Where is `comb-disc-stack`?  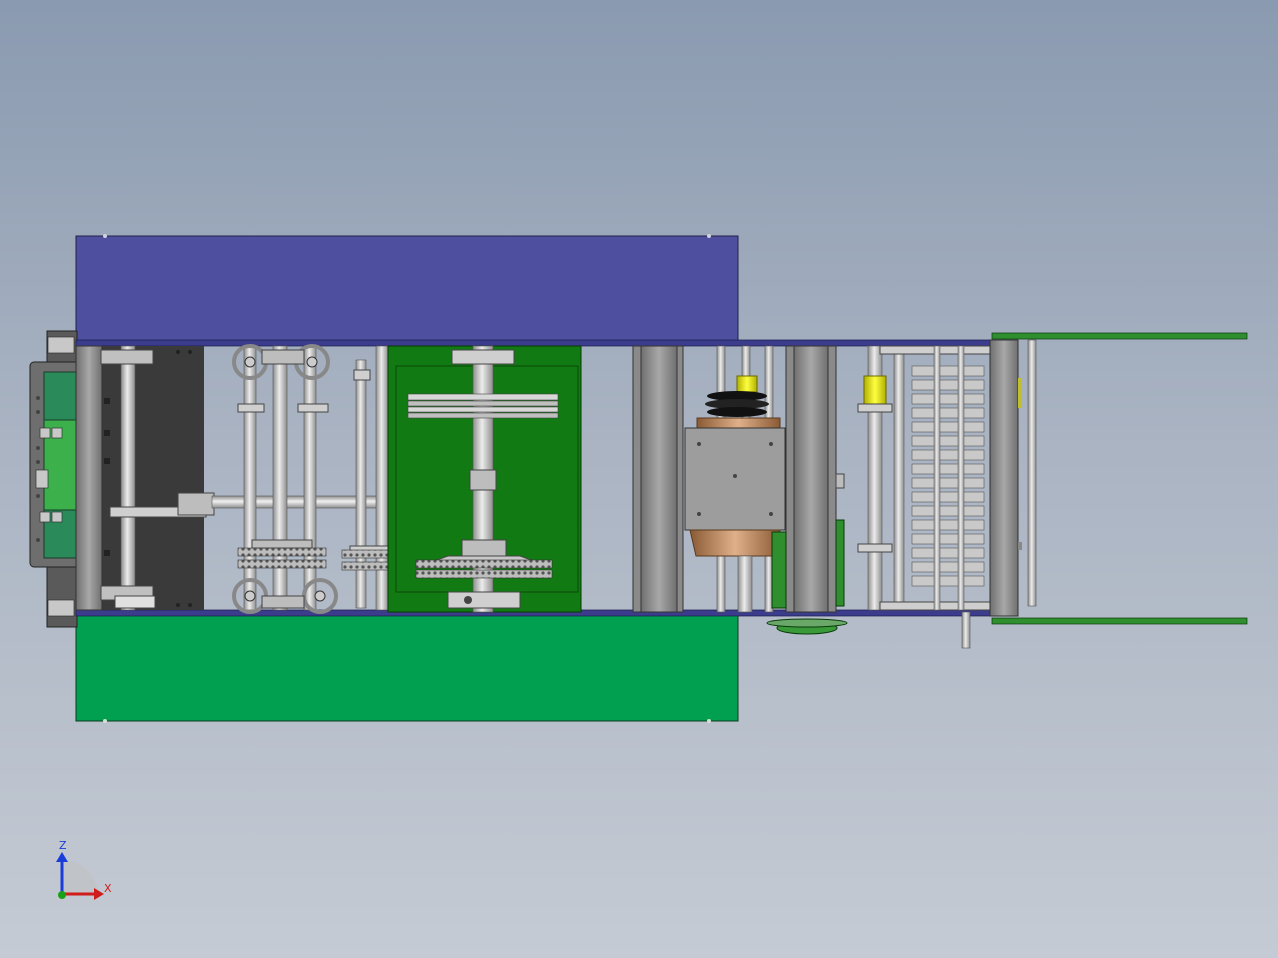 comb-disc-stack is located at coordinates (948, 476).